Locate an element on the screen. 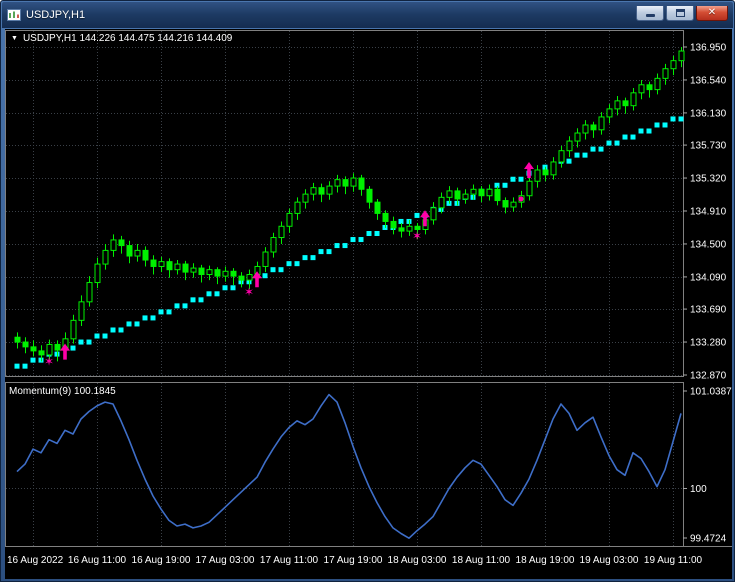  signal-dot-icon is located at coordinates (521, 199).